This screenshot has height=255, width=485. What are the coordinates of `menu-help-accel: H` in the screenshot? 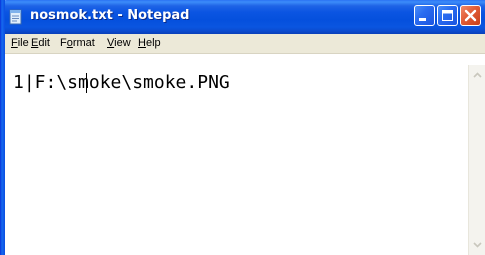 It's located at (142, 43).